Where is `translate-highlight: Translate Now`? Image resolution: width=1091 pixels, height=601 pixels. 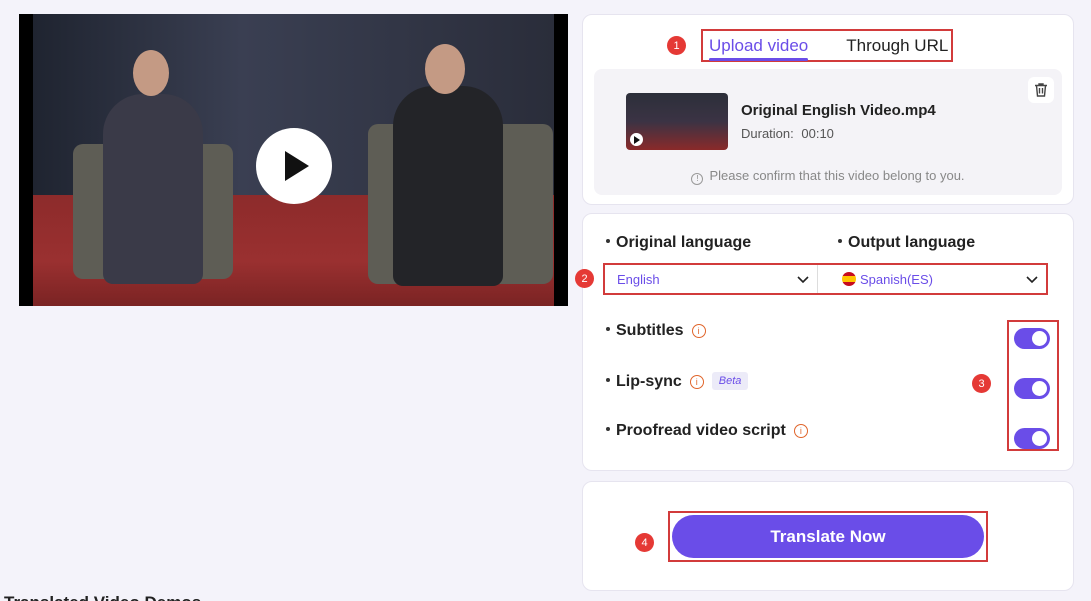 translate-highlight: Translate Now is located at coordinates (828, 536).